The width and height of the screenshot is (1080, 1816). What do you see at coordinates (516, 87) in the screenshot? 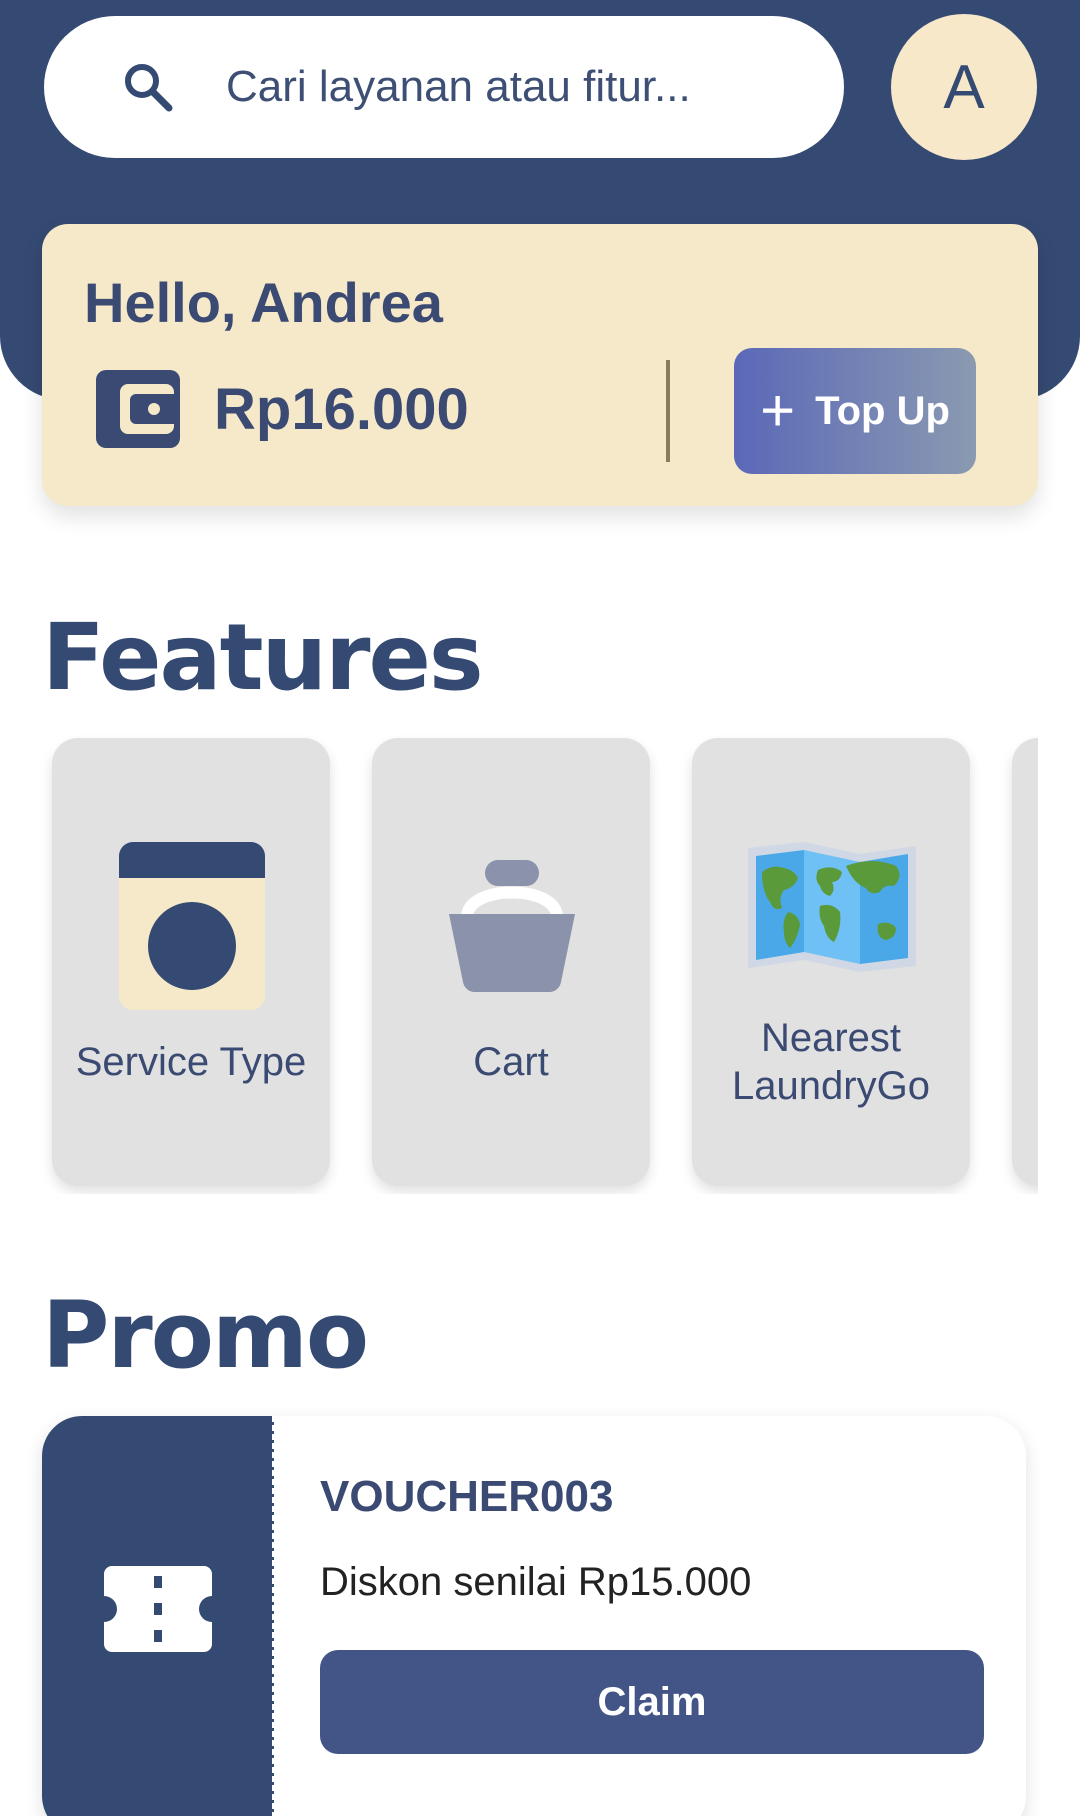
I see `search-input` at bounding box center [516, 87].